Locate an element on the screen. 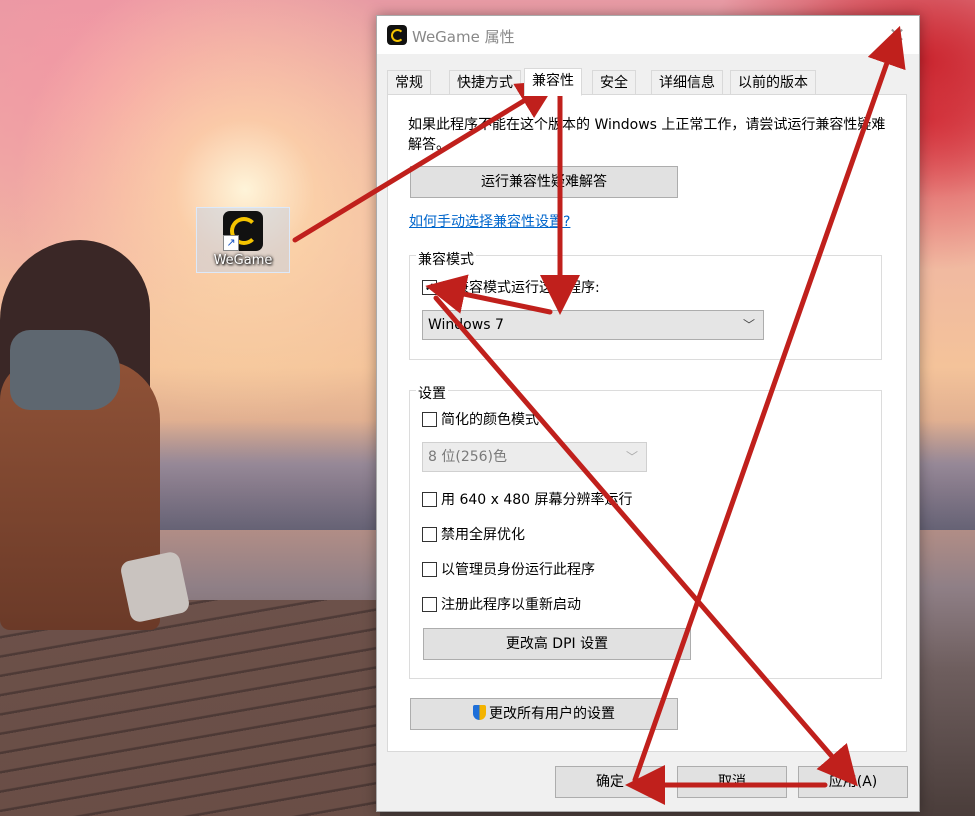  desktop-icon-wegame: ↗ WeGame is located at coordinates (243, 240).